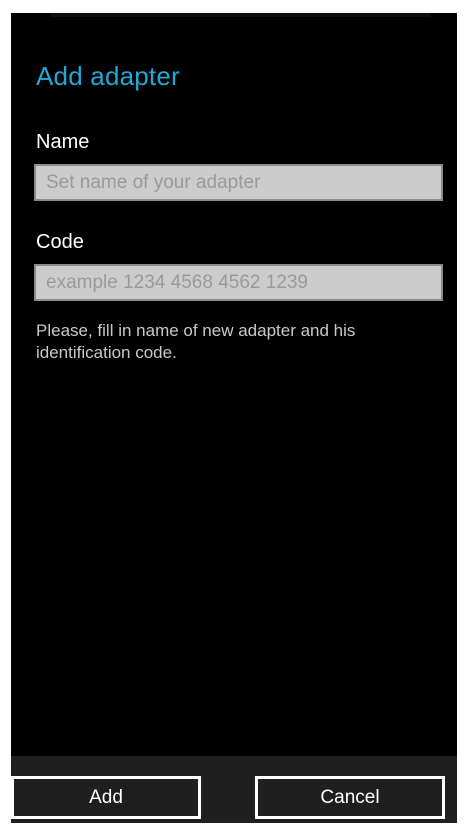  What do you see at coordinates (238, 282) in the screenshot?
I see `code-input` at bounding box center [238, 282].